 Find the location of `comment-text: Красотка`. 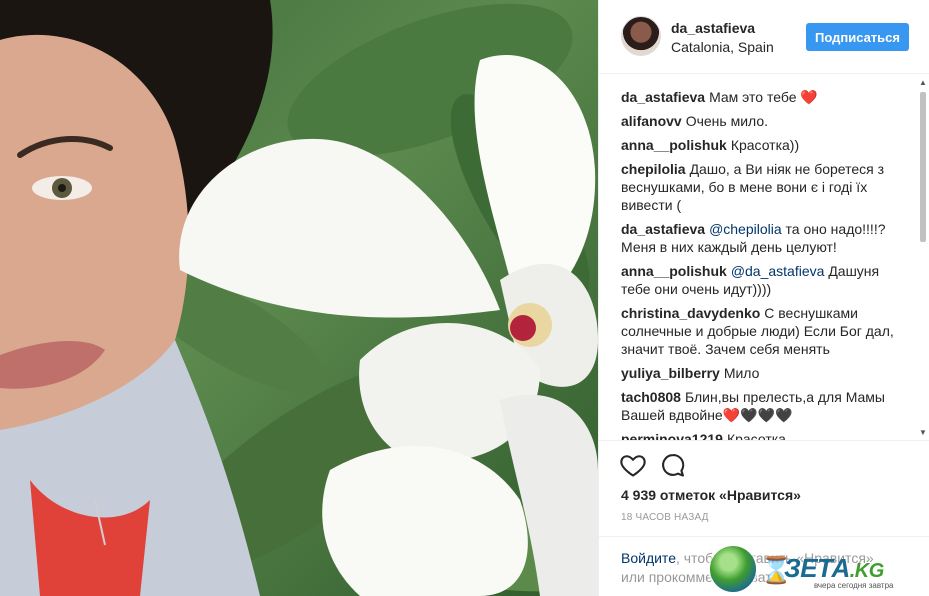

comment-text: Красотка is located at coordinates (756, 435).